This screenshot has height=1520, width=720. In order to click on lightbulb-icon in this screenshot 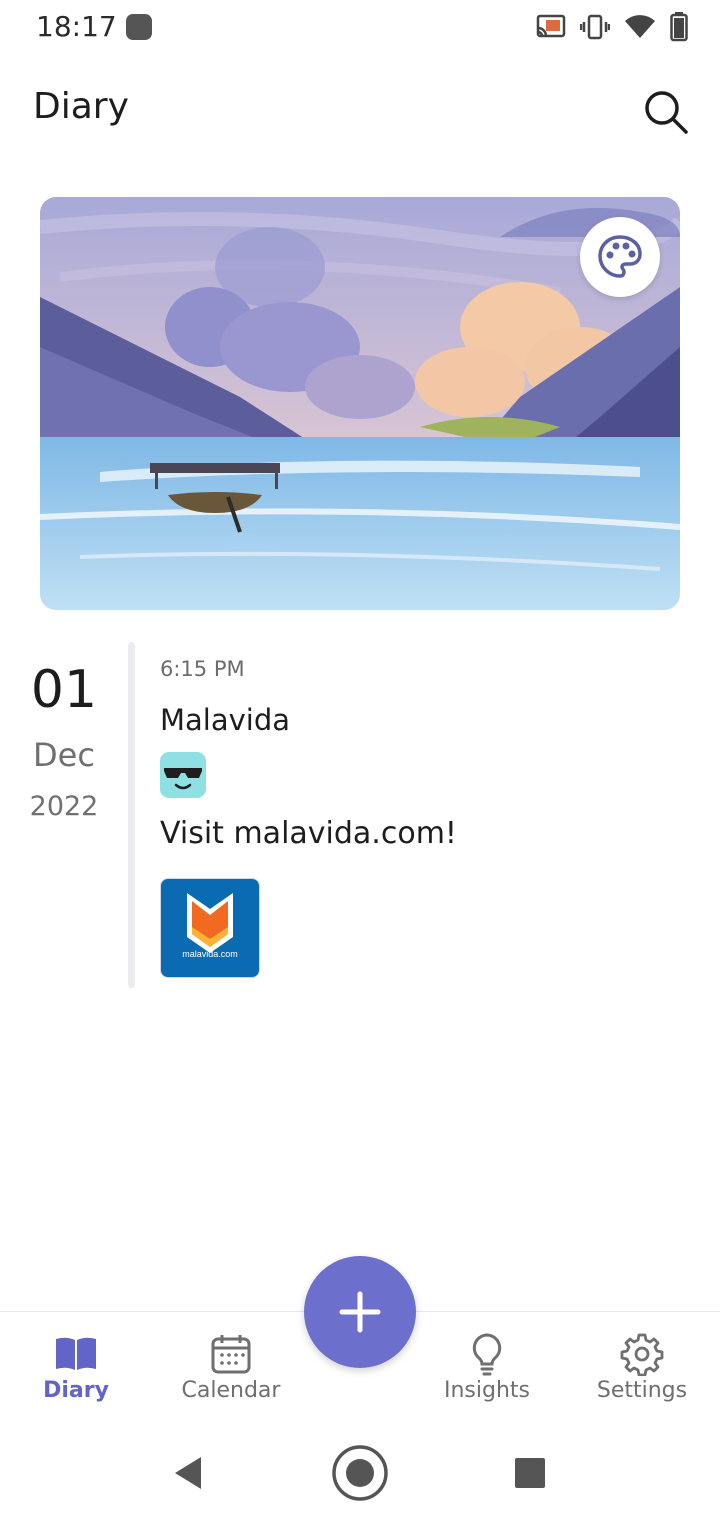, I will do `click(487, 1354)`.